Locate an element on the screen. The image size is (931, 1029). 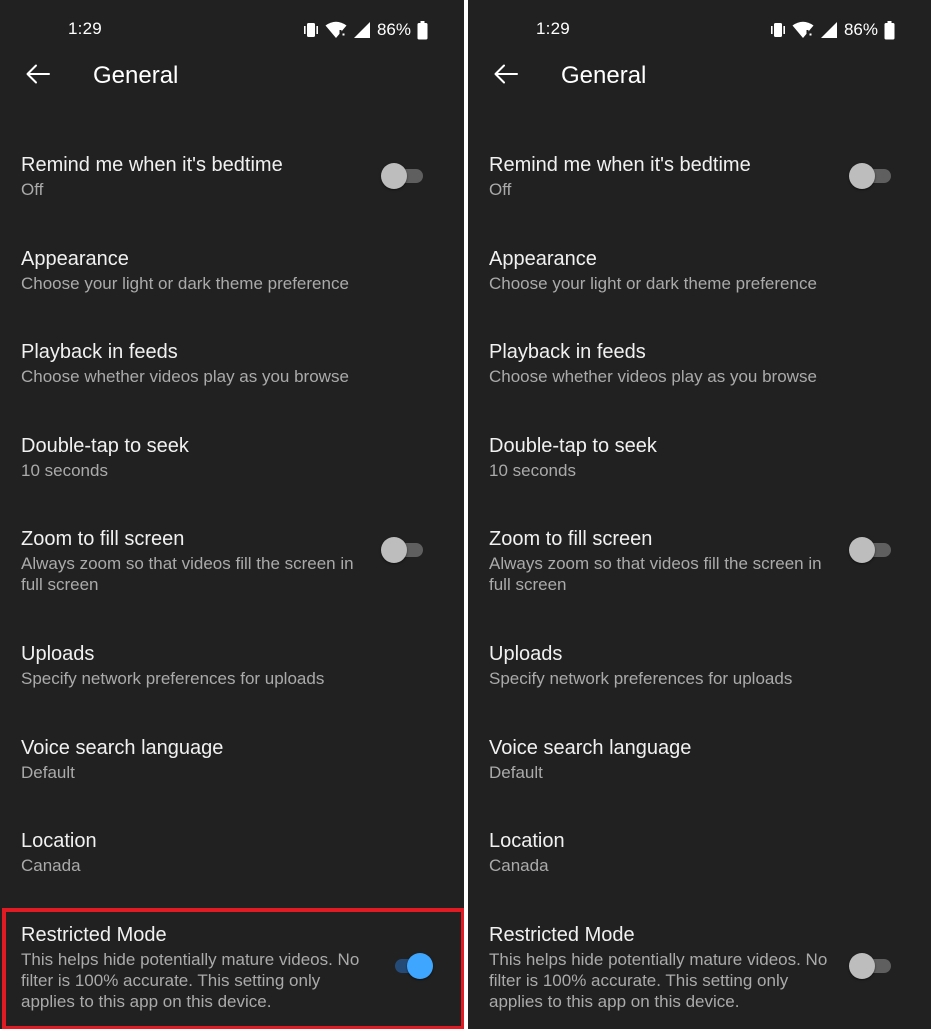
setting-title: Zoom to fill screen is located at coordinates (103, 539).